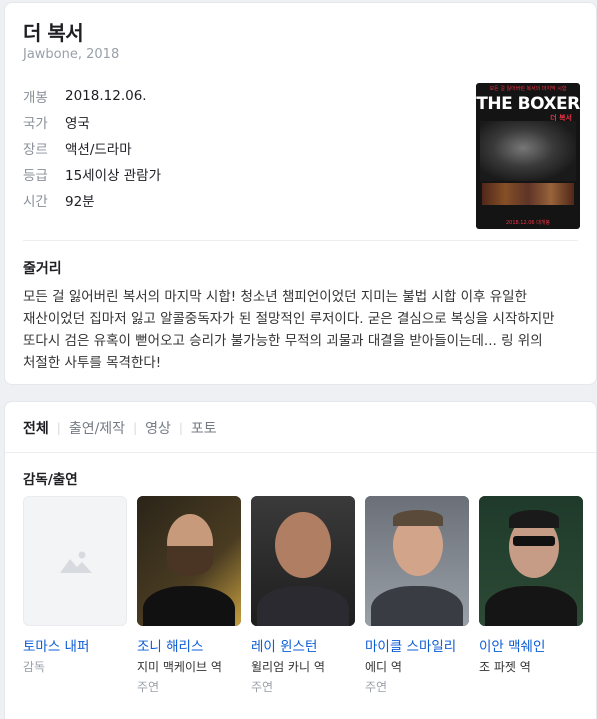 The height and width of the screenshot is (719, 597). I want to click on cast-role: 조 파젯 역, so click(505, 667).